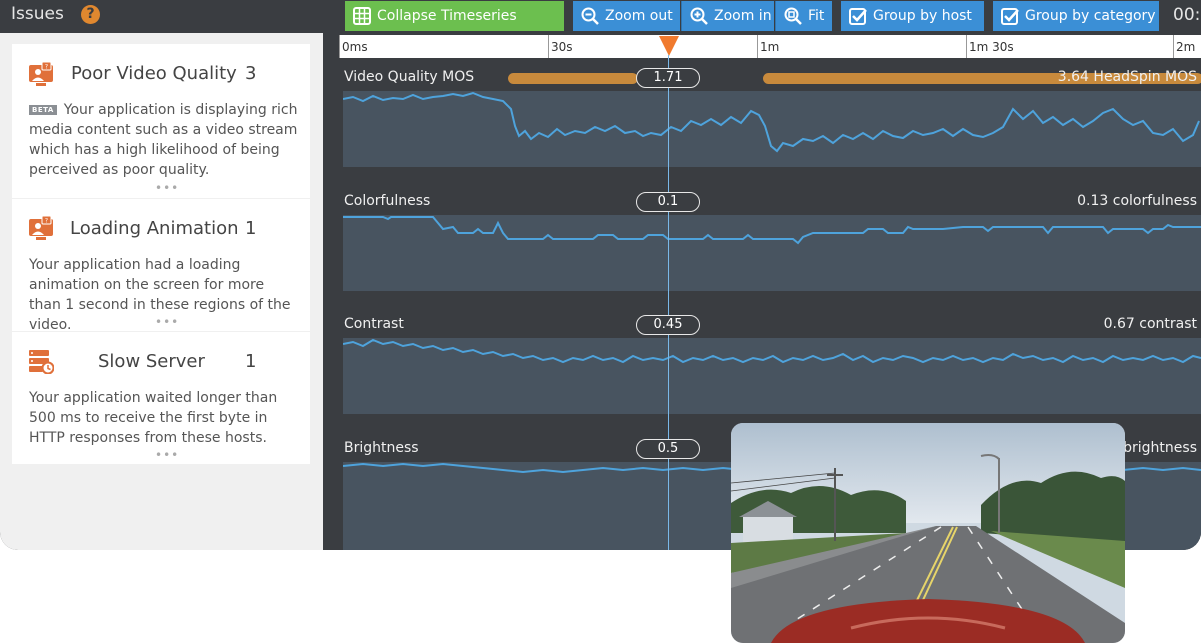  I want to click on video-thumbnail, so click(928, 533).